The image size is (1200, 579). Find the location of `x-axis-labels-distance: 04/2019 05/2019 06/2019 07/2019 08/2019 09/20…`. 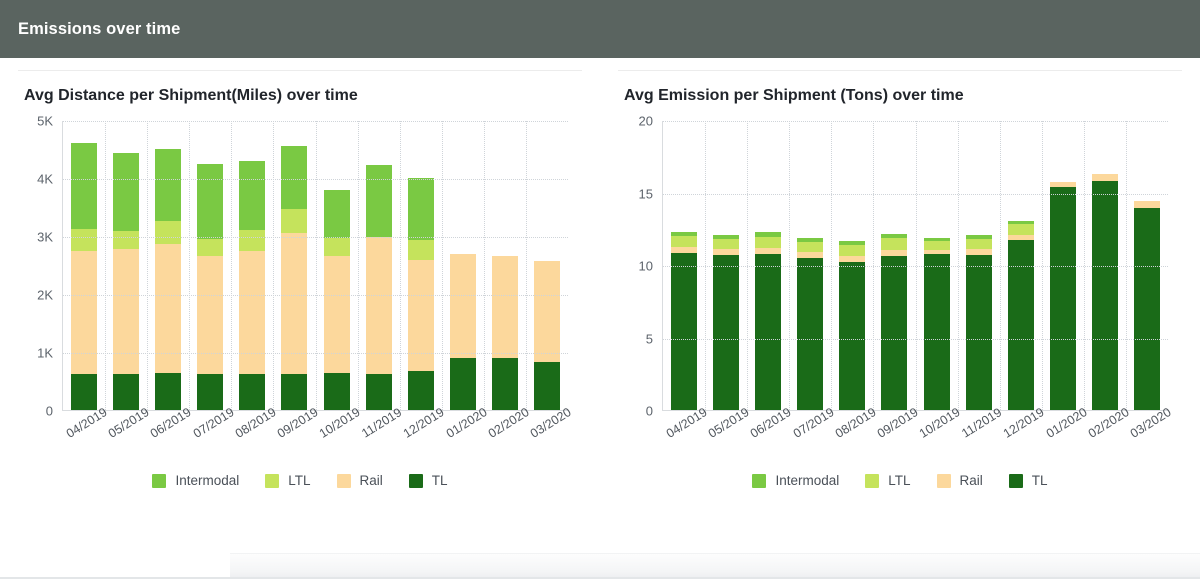

x-axis-labels-distance: 04/2019 05/2019 06/2019 07/2019 08/2019 09/20… is located at coordinates (318, 437).